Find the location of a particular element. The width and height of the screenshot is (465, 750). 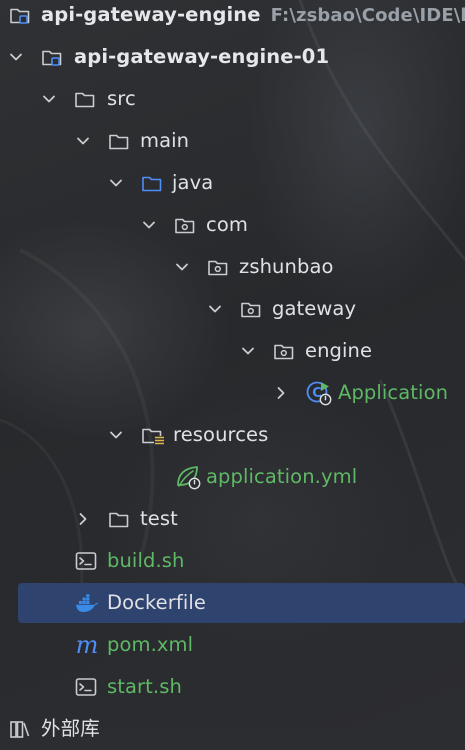

tree-row-application-yml: application.yml is located at coordinates (232, 477).